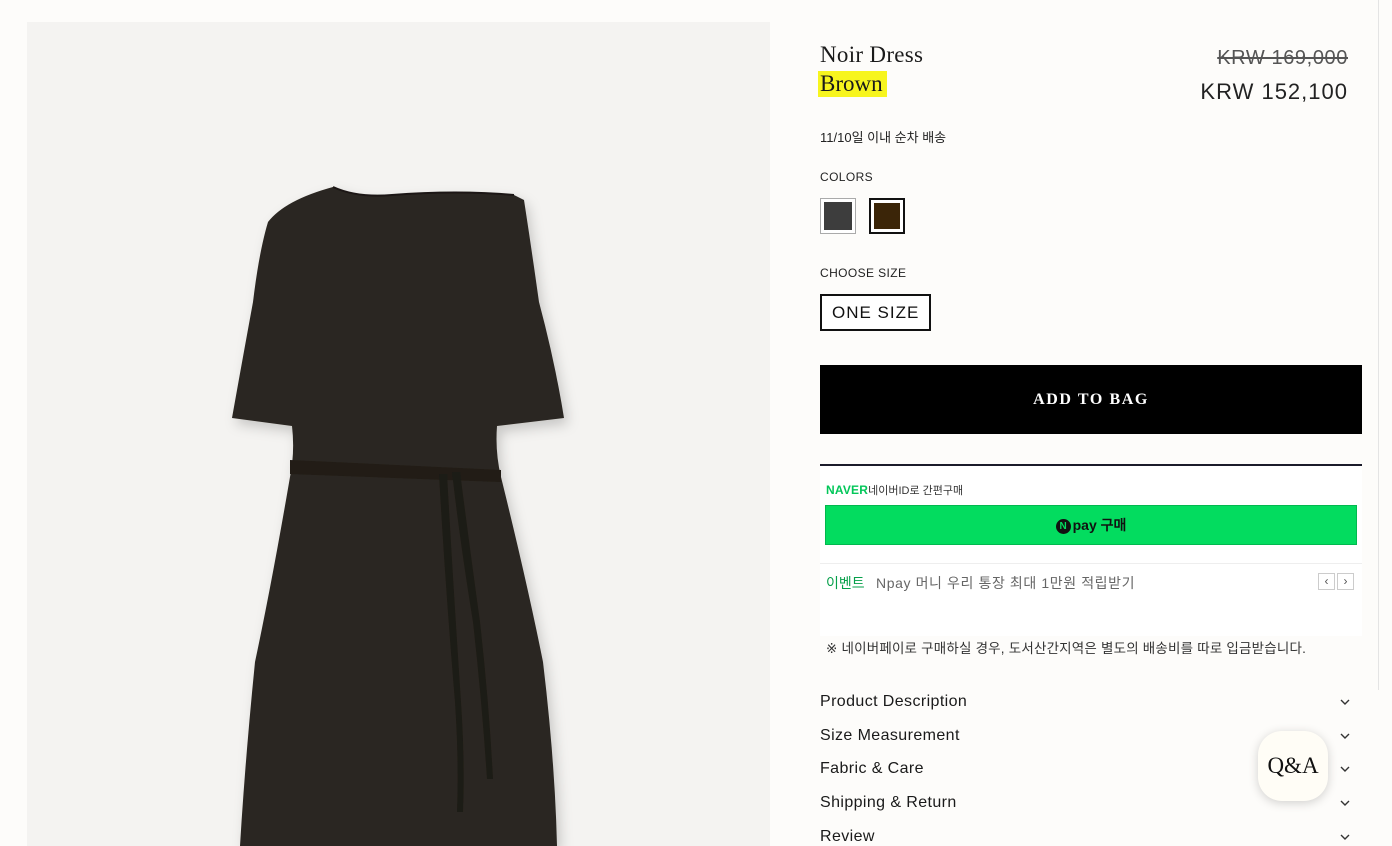  What do you see at coordinates (1085, 837) in the screenshot?
I see `accordion-review: Review` at bounding box center [1085, 837].